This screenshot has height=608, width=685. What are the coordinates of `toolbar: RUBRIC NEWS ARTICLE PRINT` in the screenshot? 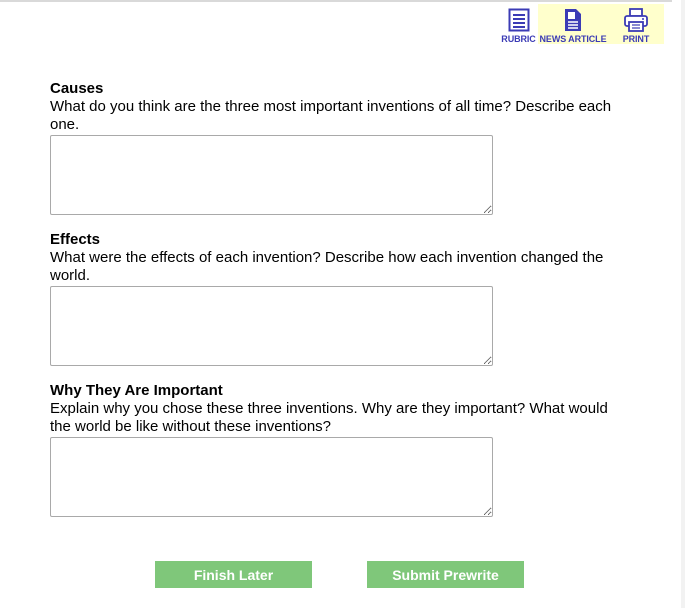 It's located at (581, 24).